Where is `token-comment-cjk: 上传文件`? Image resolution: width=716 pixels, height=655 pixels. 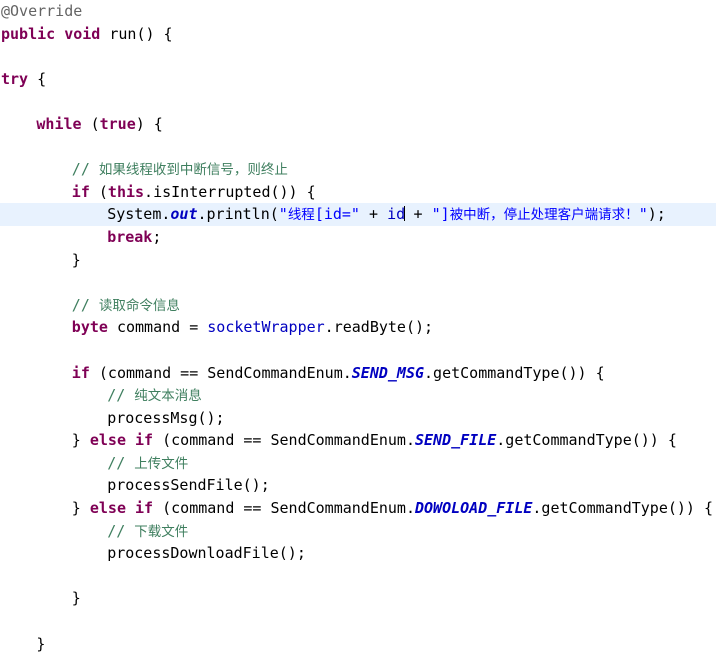
token-comment-cjk: 上传文件 is located at coordinates (161, 463).